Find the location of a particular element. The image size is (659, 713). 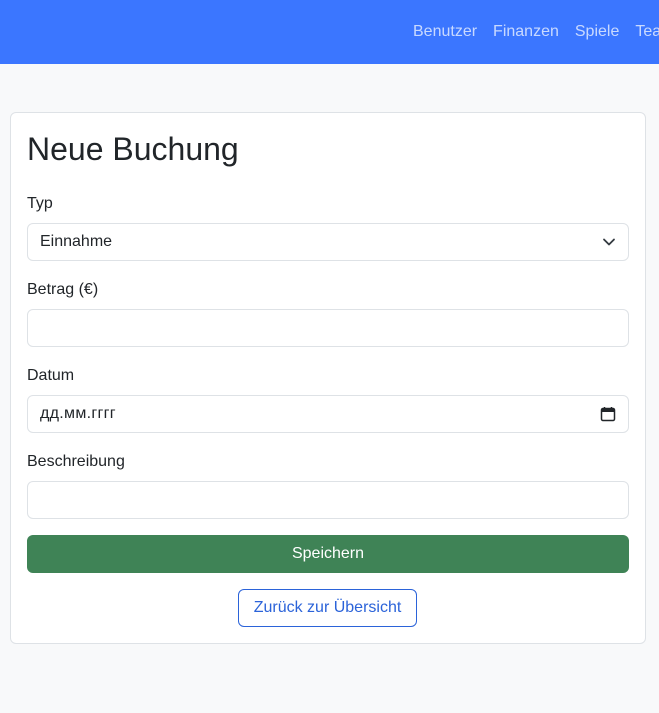

back-to-overview-button: Zurück zur Übersicht is located at coordinates (327, 608).